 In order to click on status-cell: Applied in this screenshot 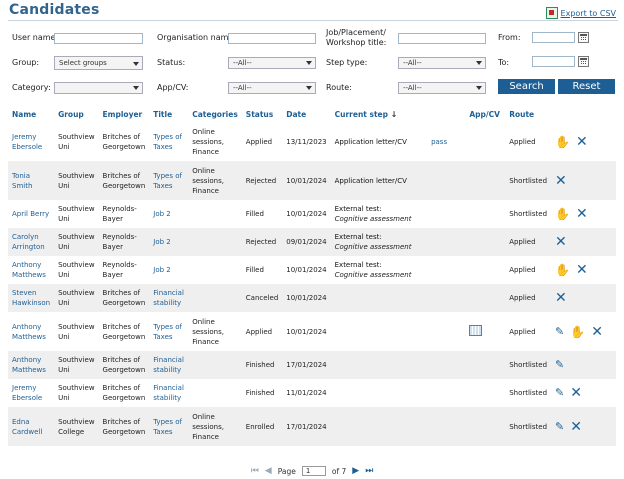, I will do `click(259, 141)`.